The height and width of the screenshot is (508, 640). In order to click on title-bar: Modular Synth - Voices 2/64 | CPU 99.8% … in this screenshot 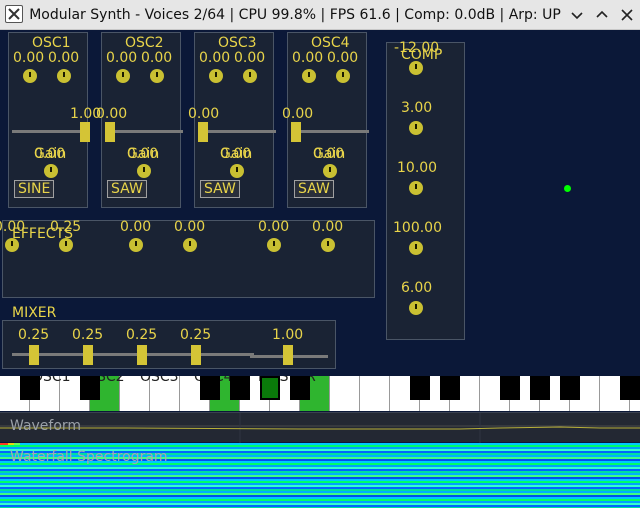, I will do `click(320, 15)`.